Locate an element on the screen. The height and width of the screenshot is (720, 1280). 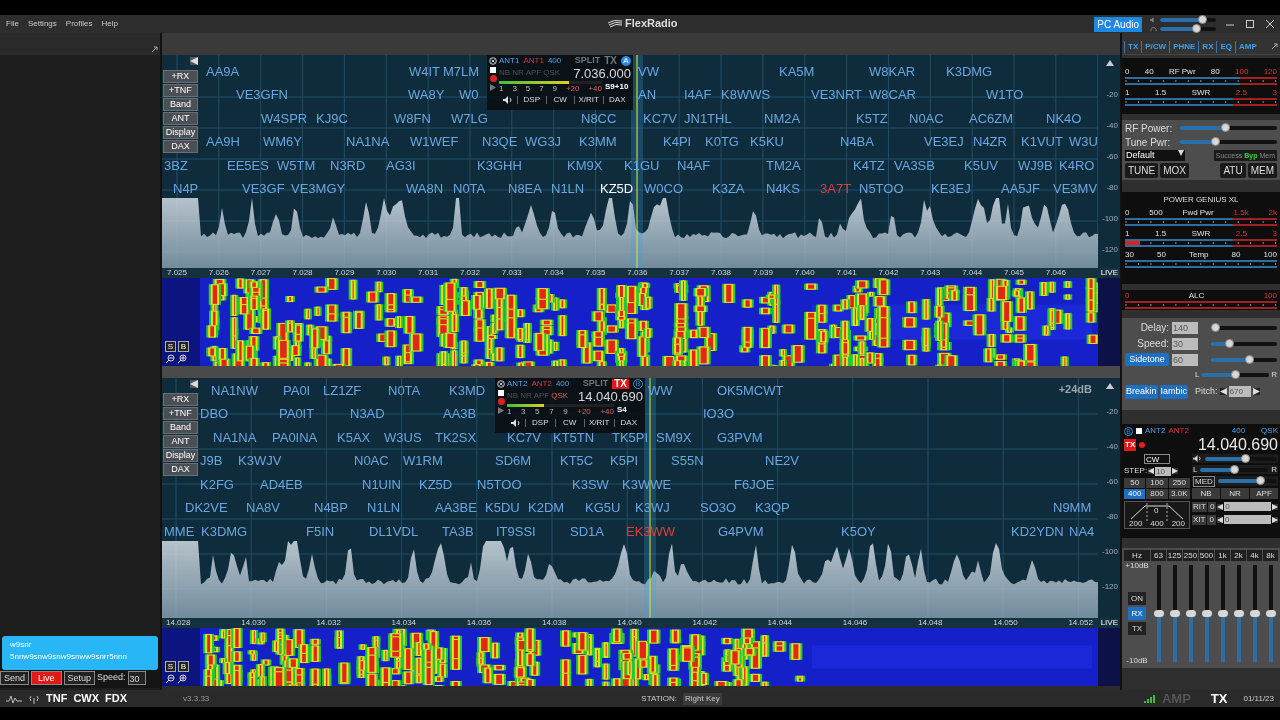
waterfall-button: S is located at coordinates (170, 666).